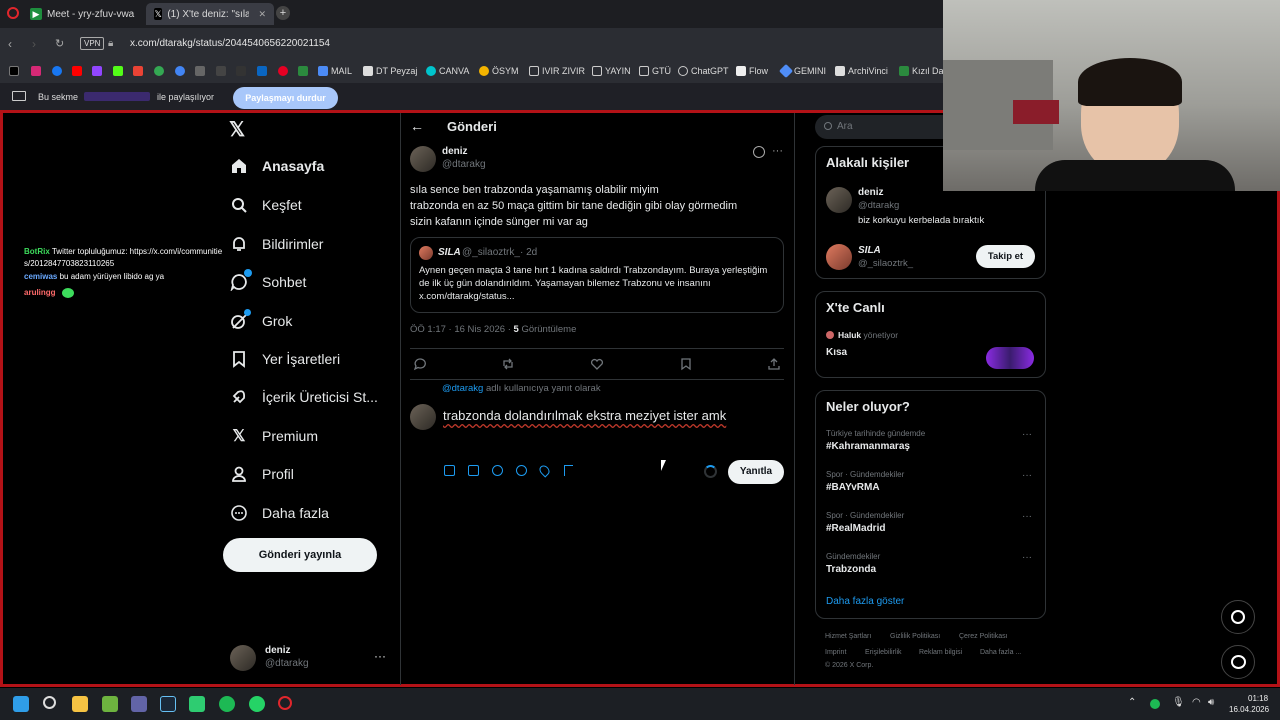 The image size is (1280, 720). I want to click on x-bookmark-icon, so click(14, 71).